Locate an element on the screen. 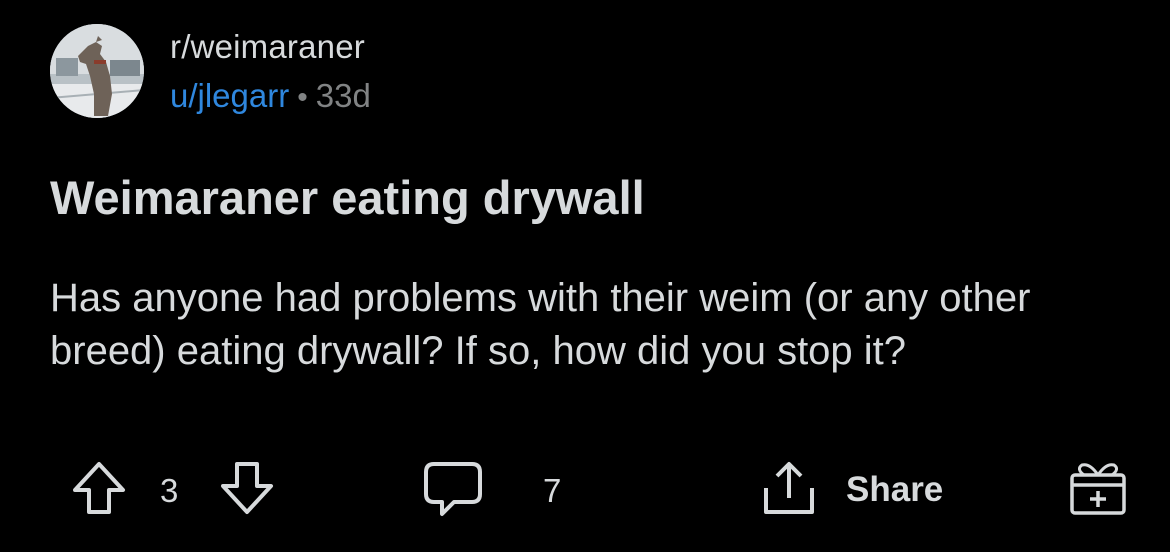 This screenshot has height=552, width=1170. downvote-button is located at coordinates (247, 490).